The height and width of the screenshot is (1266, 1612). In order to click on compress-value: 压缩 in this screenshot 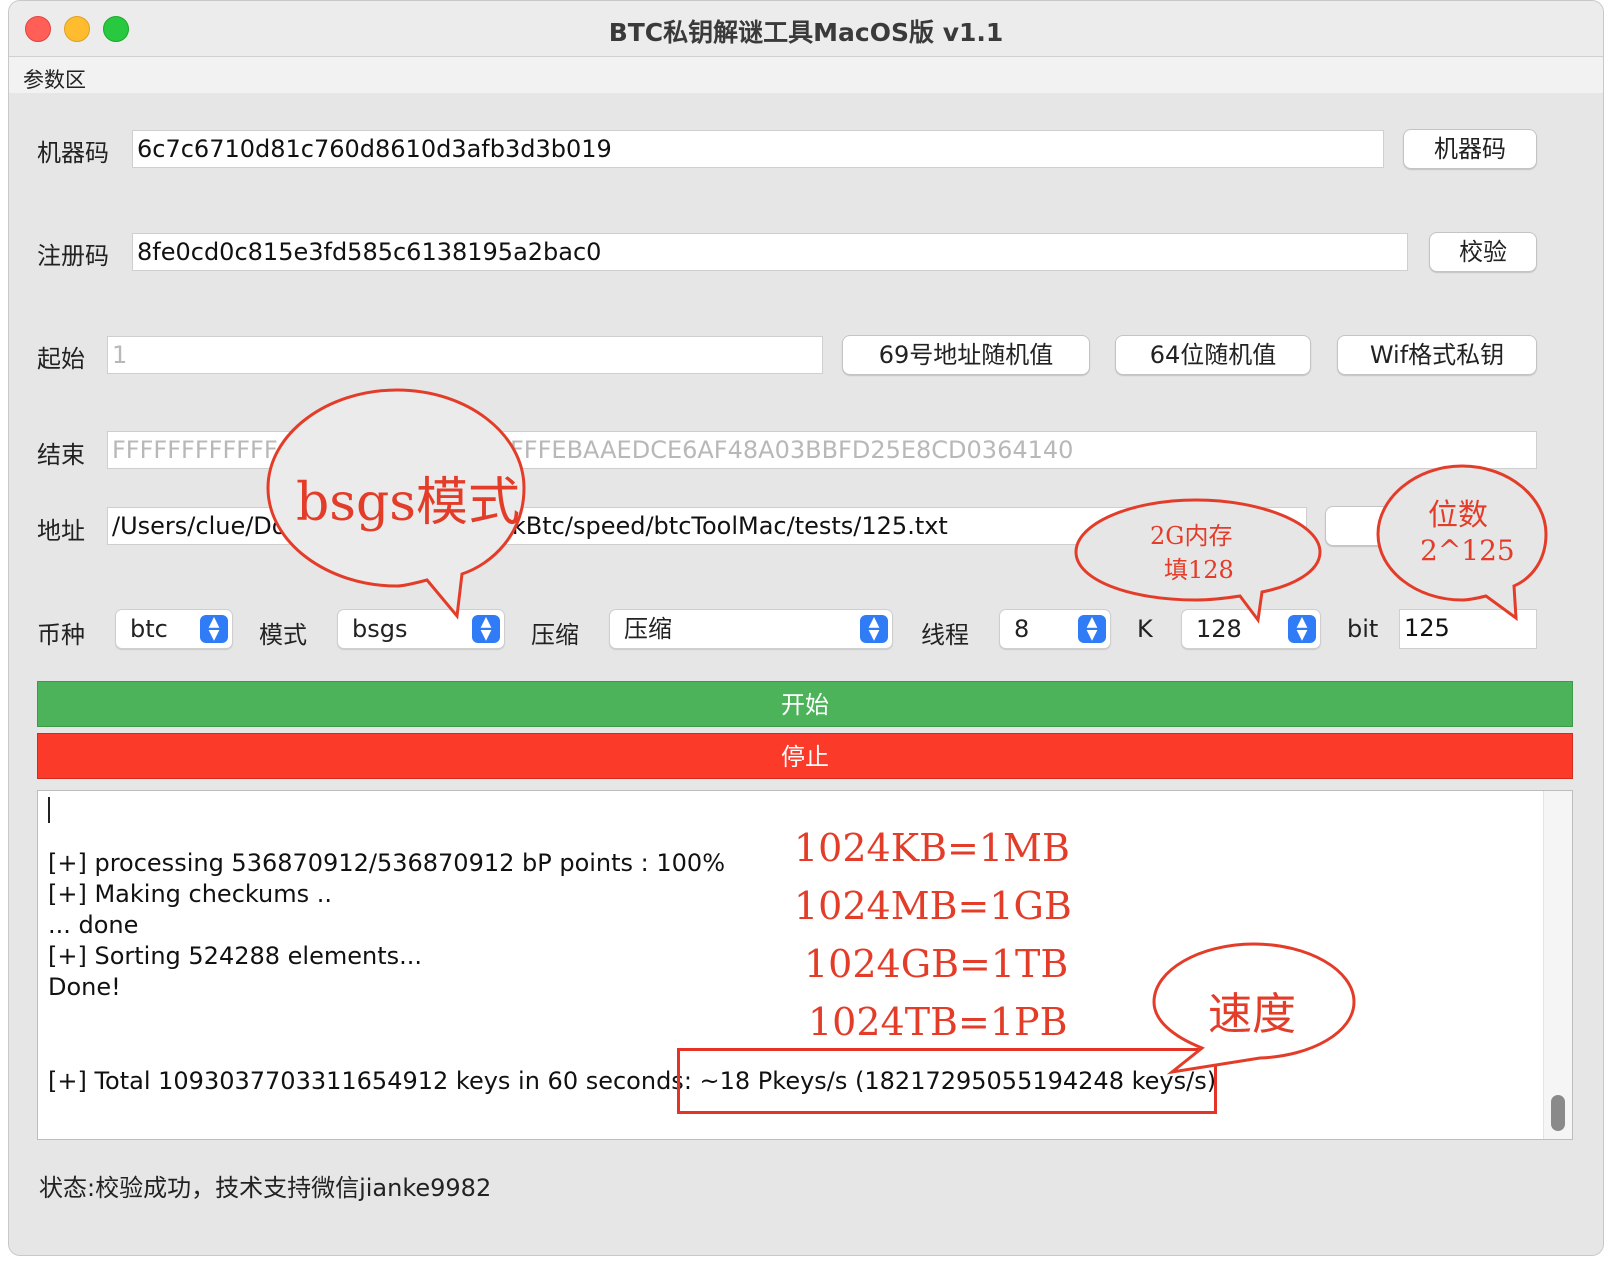, I will do `click(648, 629)`.